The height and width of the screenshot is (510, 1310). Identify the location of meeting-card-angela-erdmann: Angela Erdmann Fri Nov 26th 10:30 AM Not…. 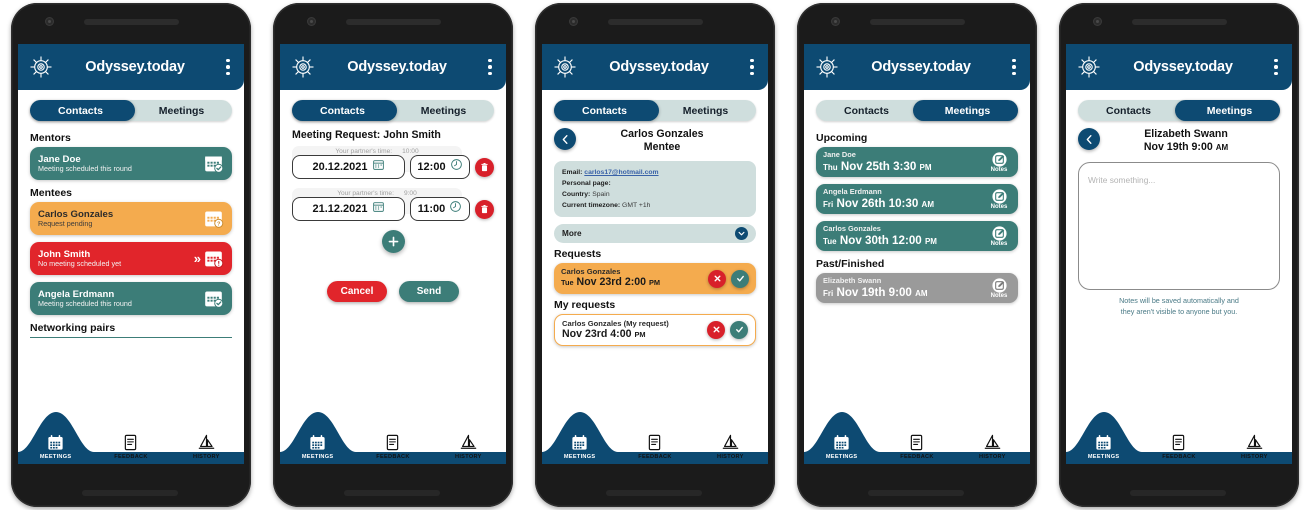
(917, 199).